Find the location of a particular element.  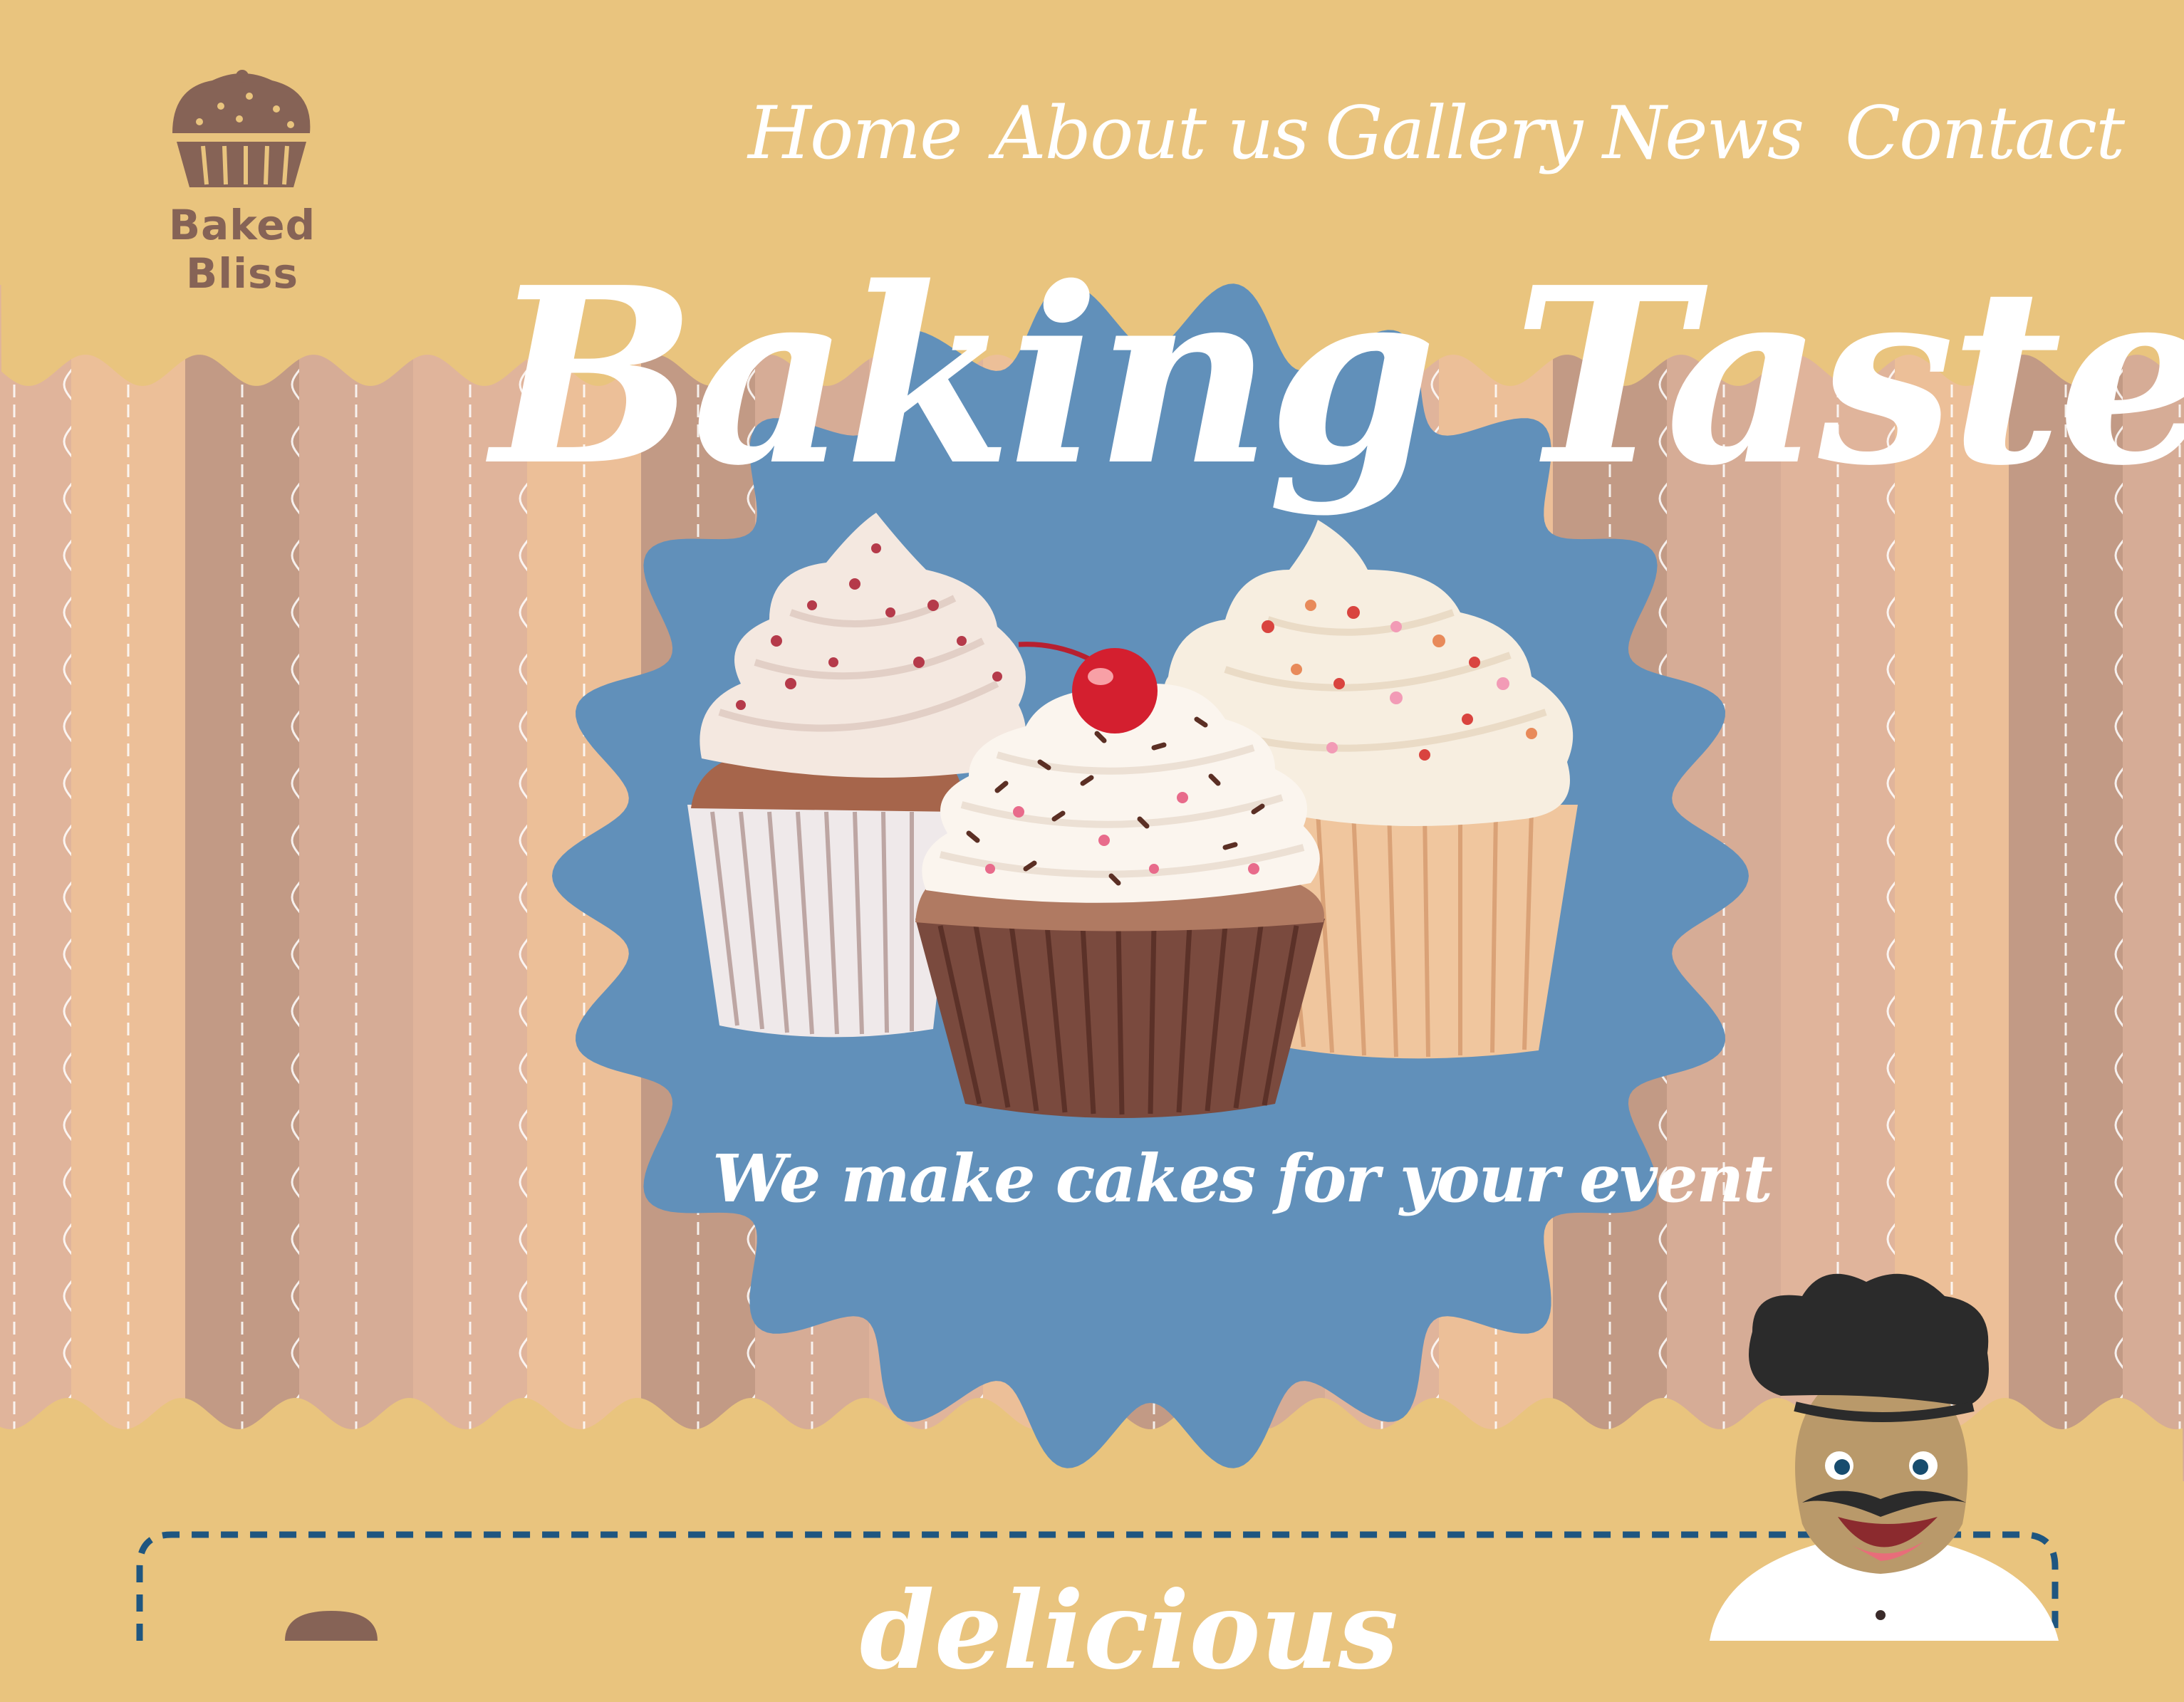

hero-subtitle: We make cakes for your event is located at coordinates (1242, 1178).